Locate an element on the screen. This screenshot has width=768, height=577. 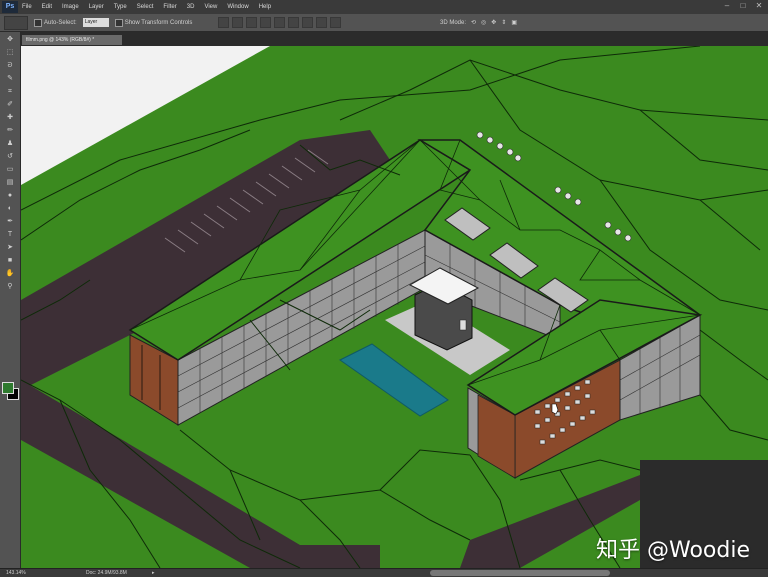
distribute-vcenter-icon is located at coordinates (322, 22).